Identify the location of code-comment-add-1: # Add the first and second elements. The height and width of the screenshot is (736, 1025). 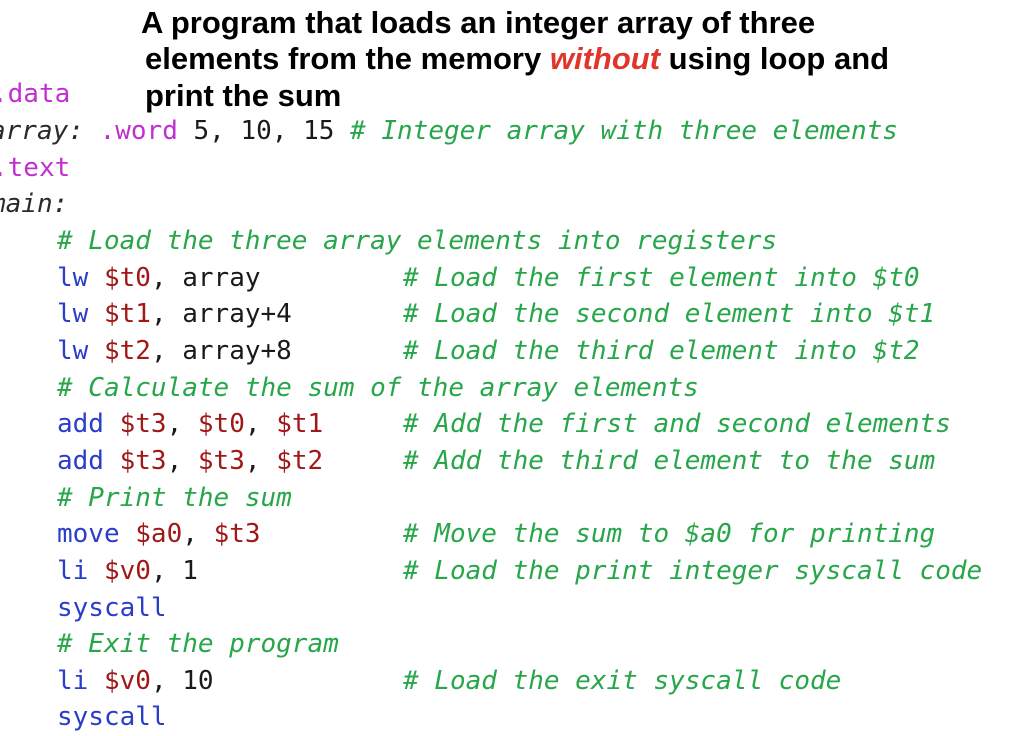
(677, 424).